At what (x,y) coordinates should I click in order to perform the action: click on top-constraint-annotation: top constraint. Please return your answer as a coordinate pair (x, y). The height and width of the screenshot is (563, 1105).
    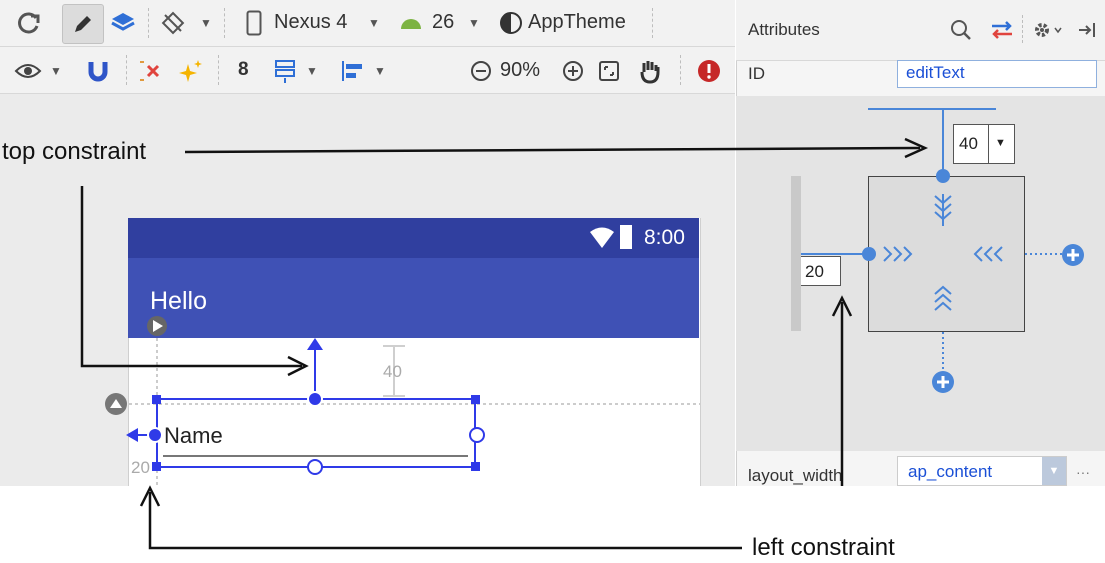
    Looking at the image, I should click on (74, 151).